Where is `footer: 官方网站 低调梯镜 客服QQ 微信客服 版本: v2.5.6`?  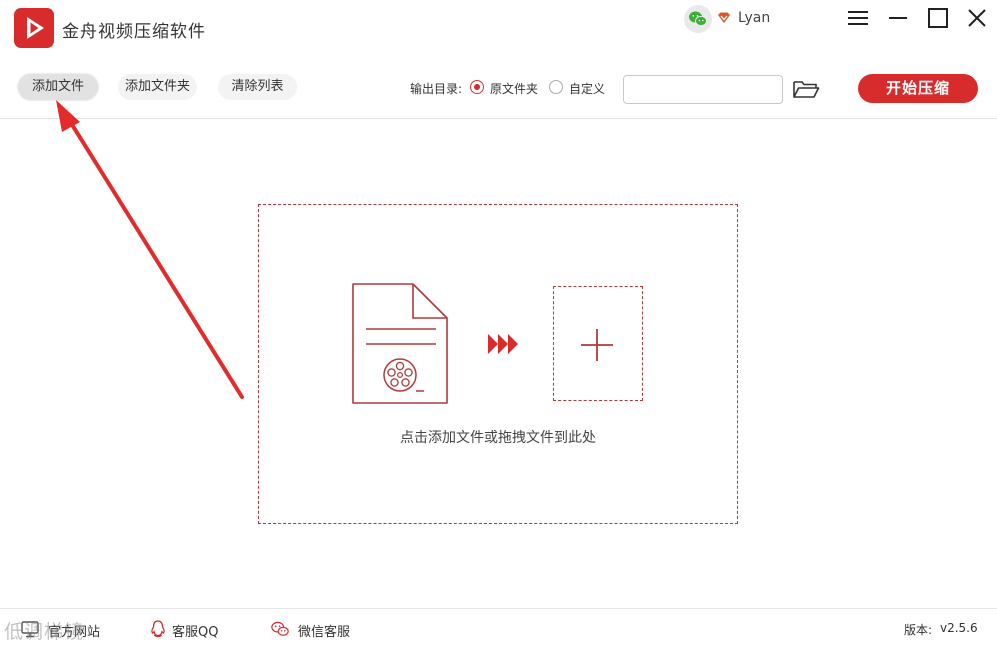
footer: 官方网站 低调梯镜 客服QQ 微信客服 版本: v2.5.6 is located at coordinates (498, 628).